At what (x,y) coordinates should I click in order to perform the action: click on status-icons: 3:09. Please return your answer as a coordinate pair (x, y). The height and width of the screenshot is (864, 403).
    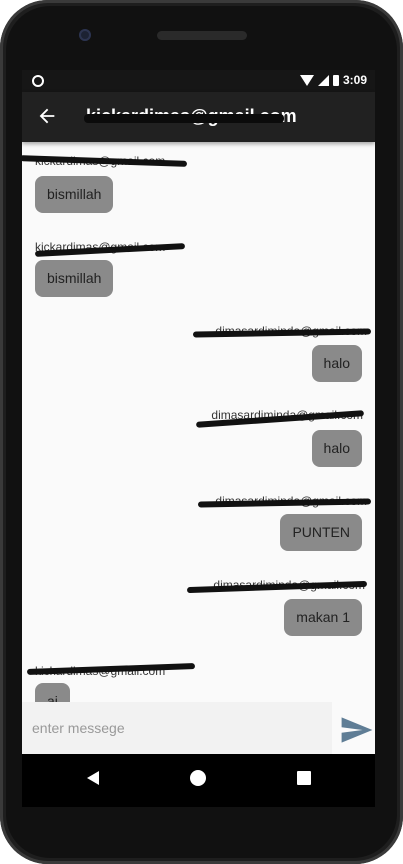
    Looking at the image, I should click on (333, 80).